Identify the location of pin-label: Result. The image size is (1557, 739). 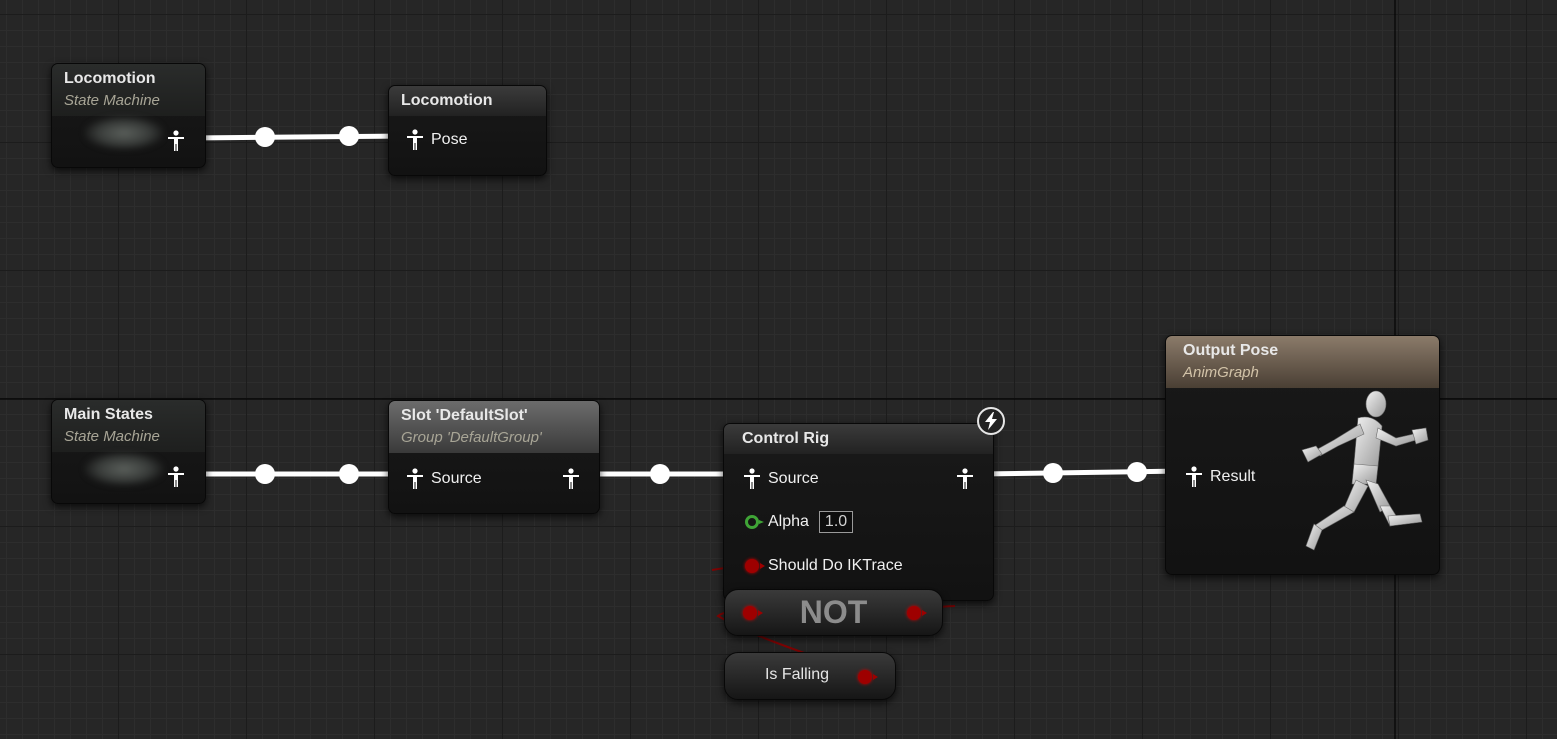
(1233, 476).